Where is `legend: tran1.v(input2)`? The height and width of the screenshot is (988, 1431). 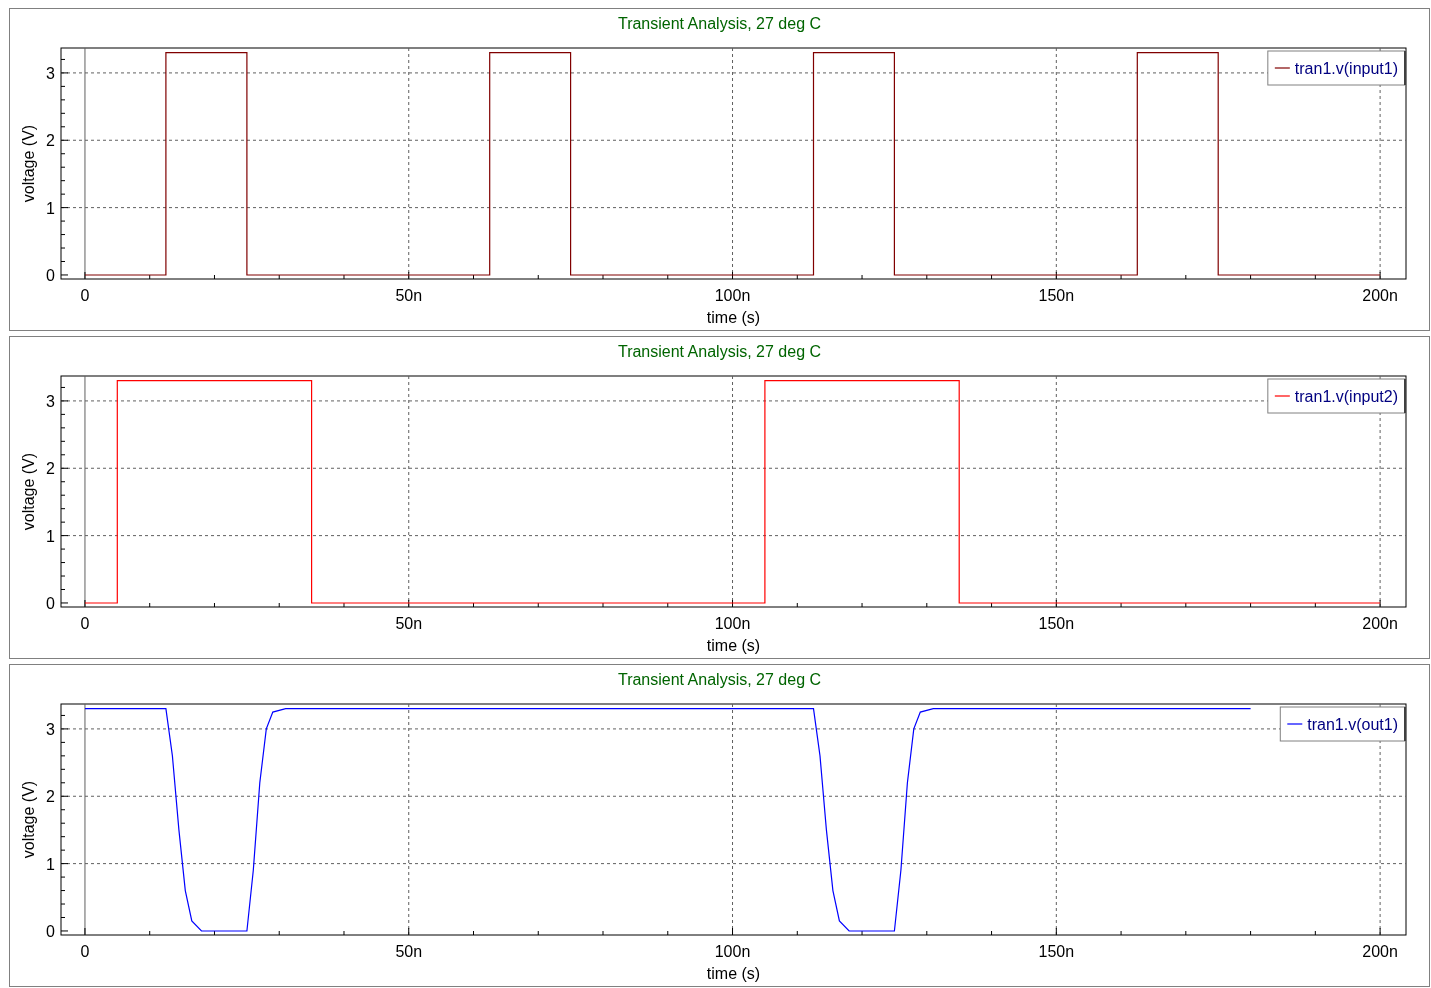 legend: tran1.v(input2) is located at coordinates (1337, 396).